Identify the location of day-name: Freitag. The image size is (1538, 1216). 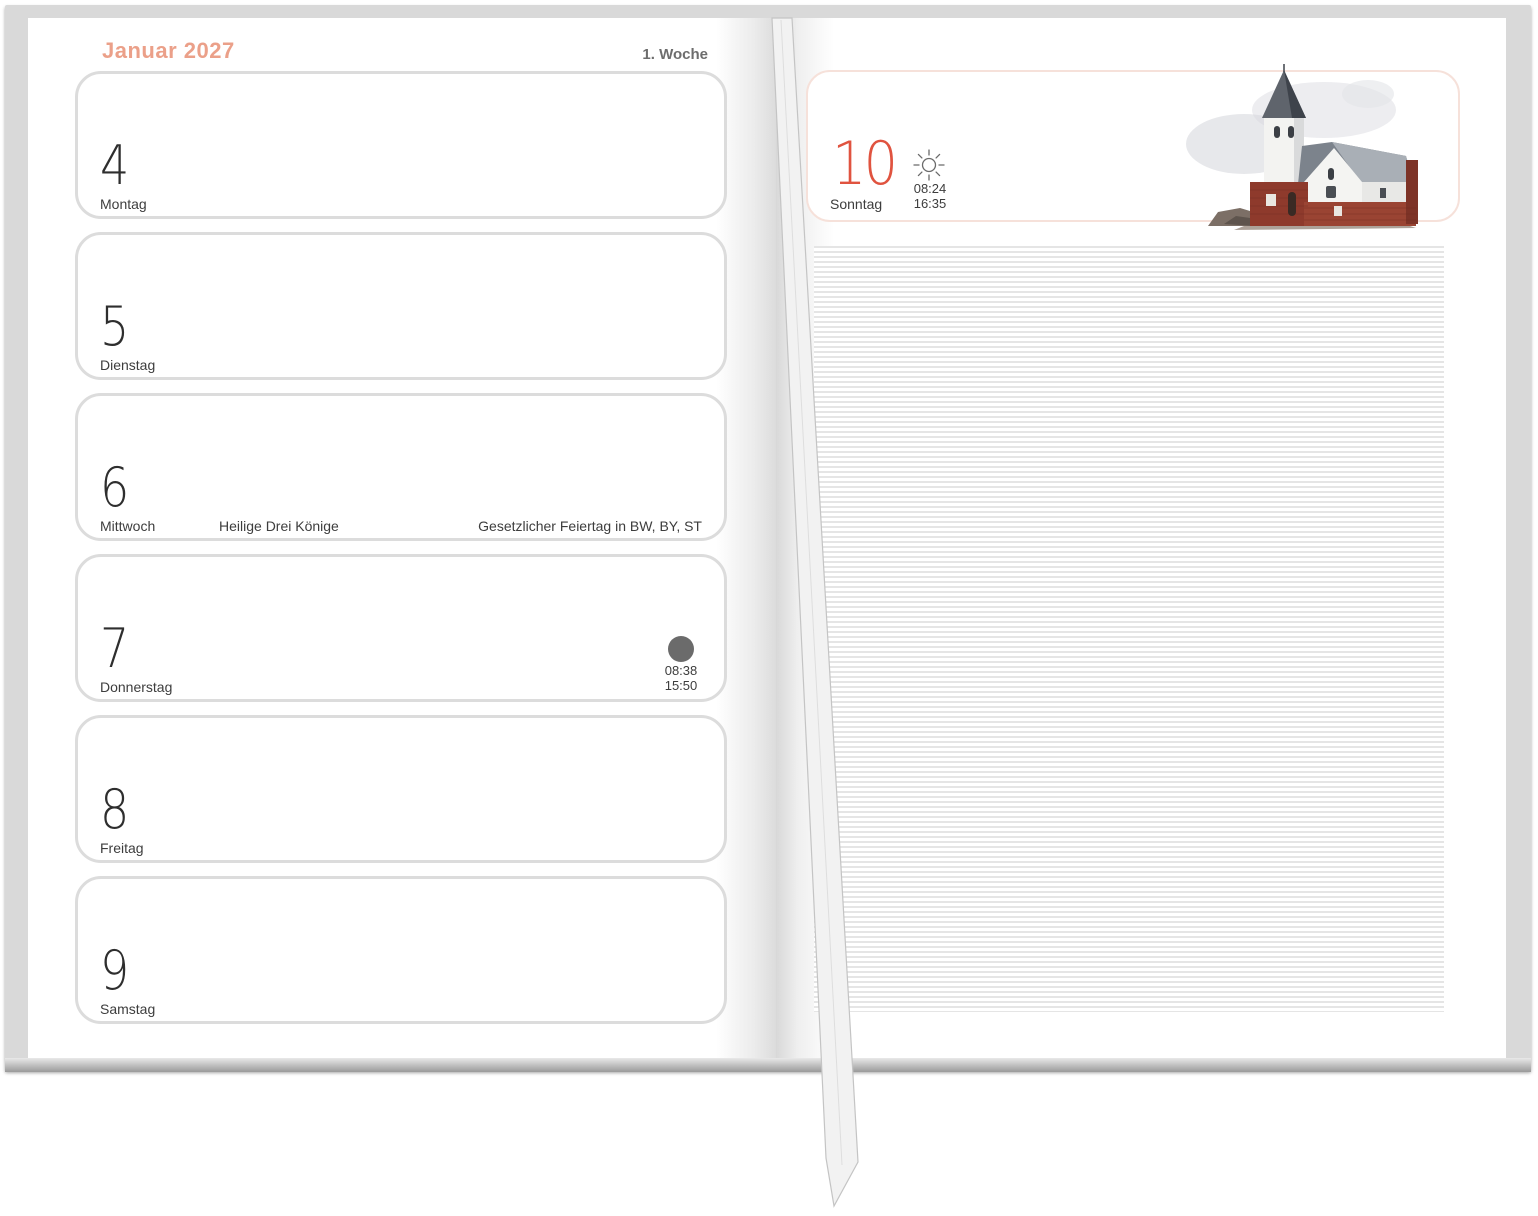
(122, 848).